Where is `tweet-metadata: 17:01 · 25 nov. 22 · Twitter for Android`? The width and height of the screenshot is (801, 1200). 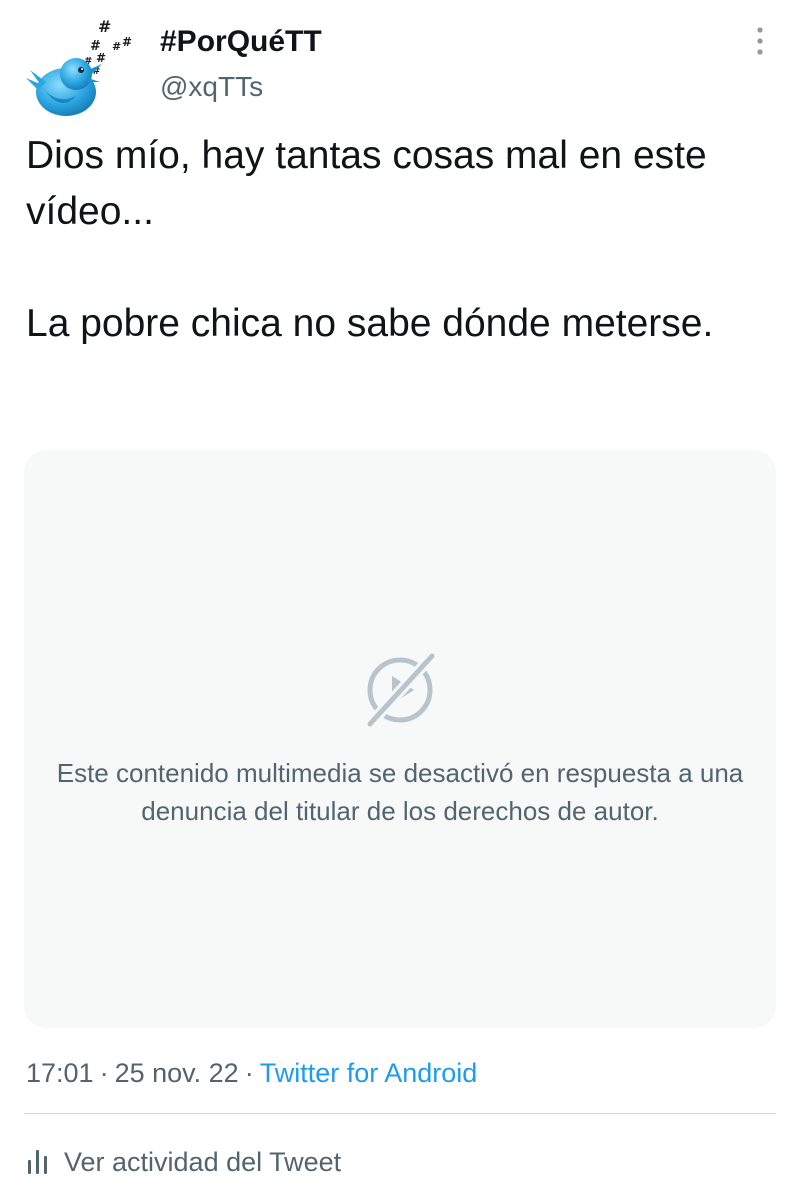
tweet-metadata: 17:01 · 25 nov. 22 · Twitter for Android is located at coordinates (251, 1073).